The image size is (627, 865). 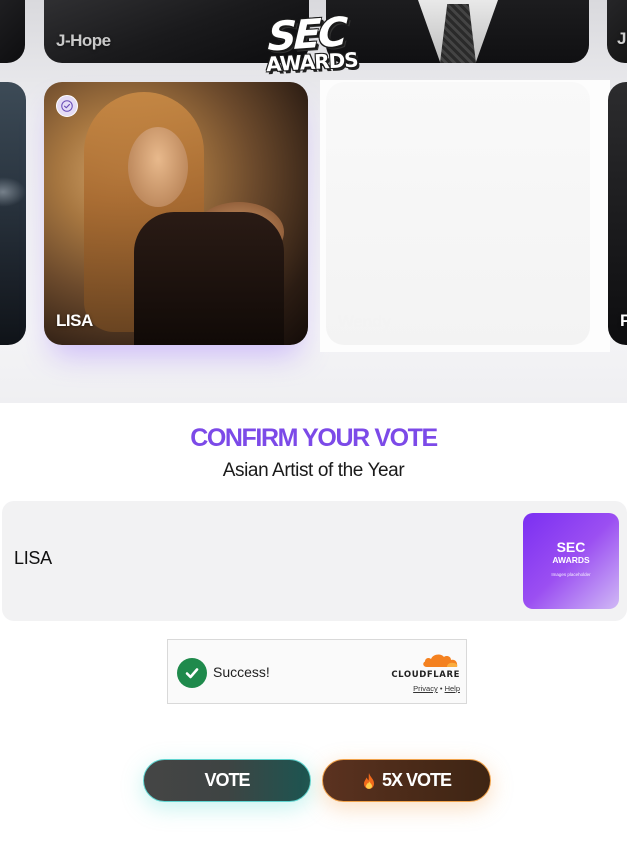 What do you see at coordinates (317, 671) in the screenshot?
I see `cloudflare-captcha: Success! CLOUDFLARE Privacy • Help` at bounding box center [317, 671].